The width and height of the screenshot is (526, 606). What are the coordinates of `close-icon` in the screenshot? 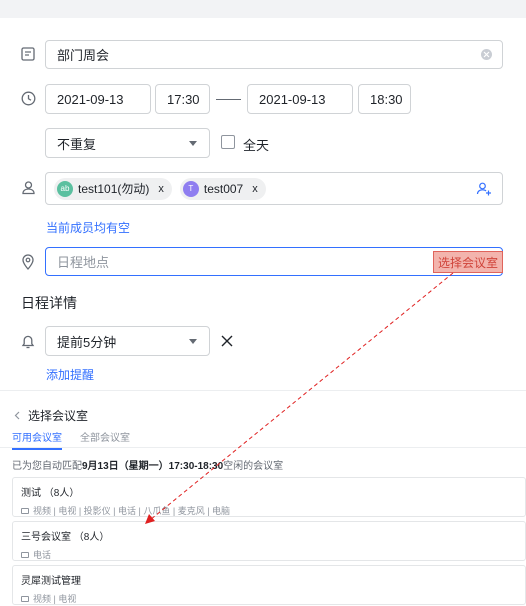 It's located at (227, 342).